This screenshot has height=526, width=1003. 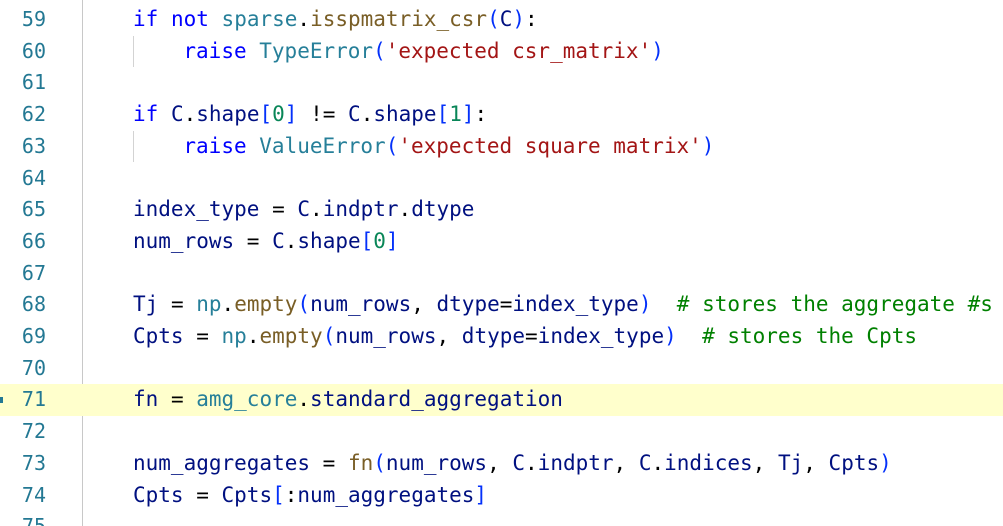 I want to click on code-token: C, so click(x=304, y=209).